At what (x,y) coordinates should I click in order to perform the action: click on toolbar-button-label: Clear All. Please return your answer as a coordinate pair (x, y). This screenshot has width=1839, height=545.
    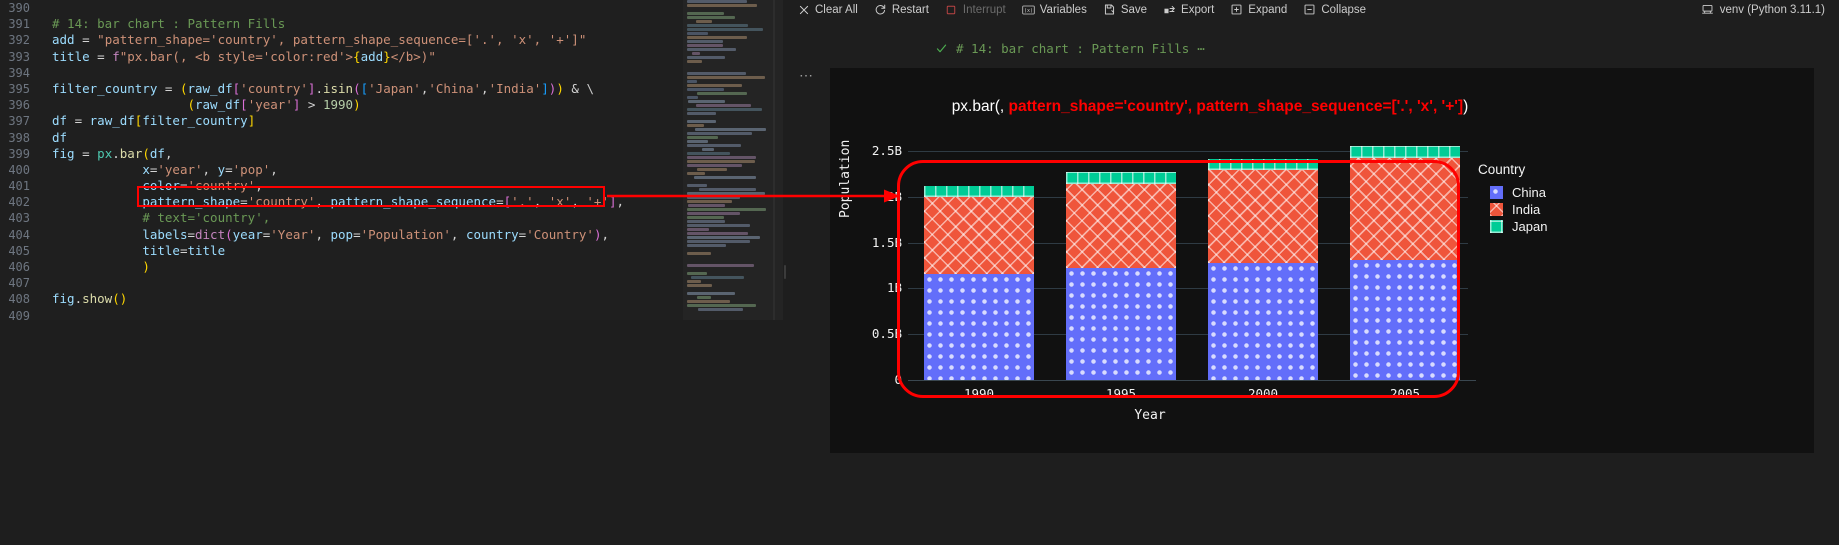
    Looking at the image, I should click on (836, 9).